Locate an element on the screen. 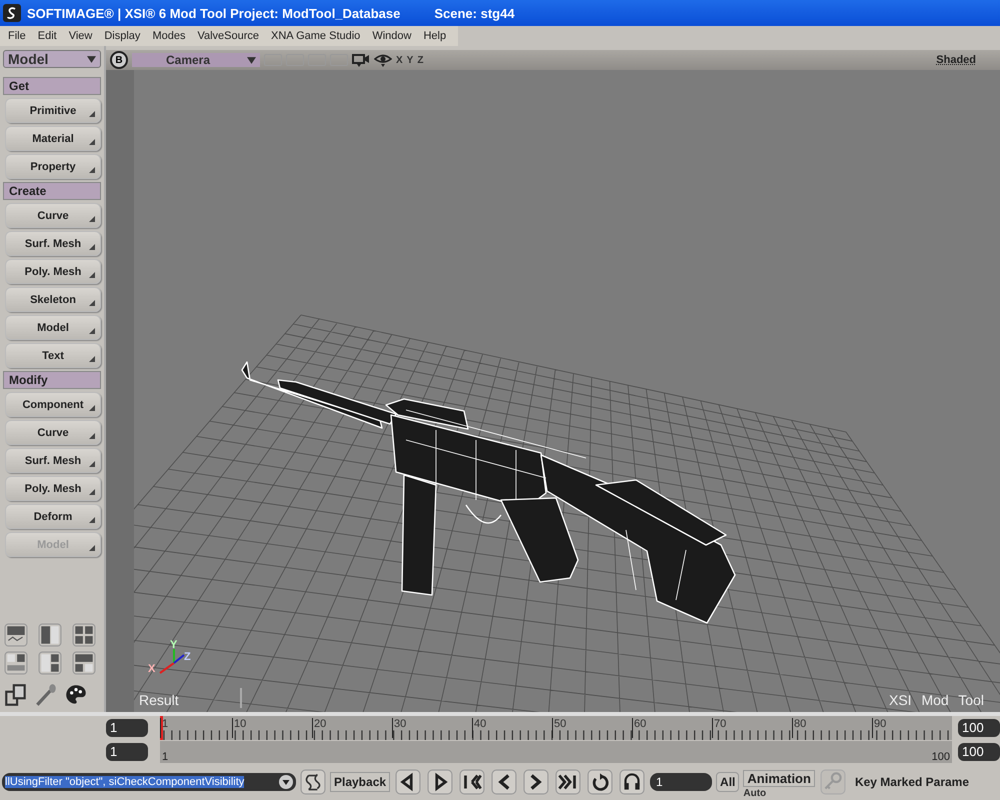 This screenshot has height=800, width=1000. skip-to-end-icon is located at coordinates (568, 782).